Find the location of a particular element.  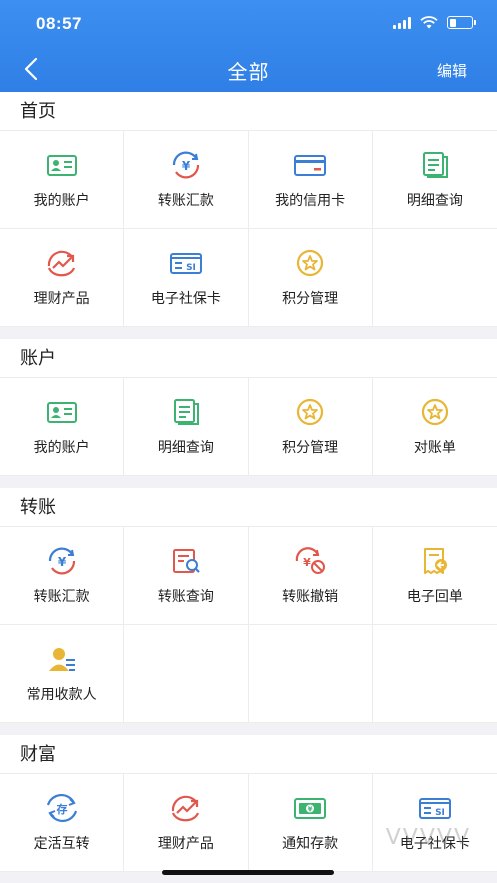

cash-note-icon: ¥ is located at coordinates (310, 808).